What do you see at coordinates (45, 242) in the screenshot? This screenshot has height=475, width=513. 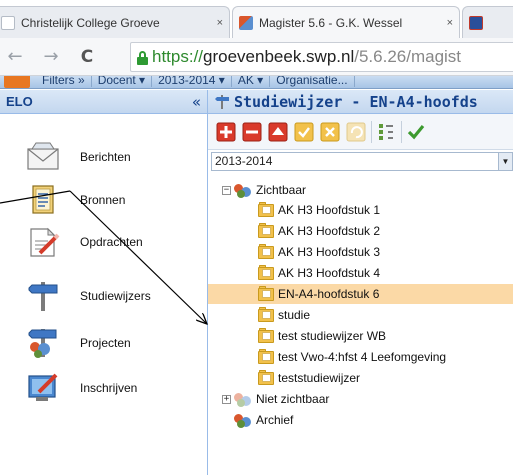 I see `assignment-icon` at bounding box center [45, 242].